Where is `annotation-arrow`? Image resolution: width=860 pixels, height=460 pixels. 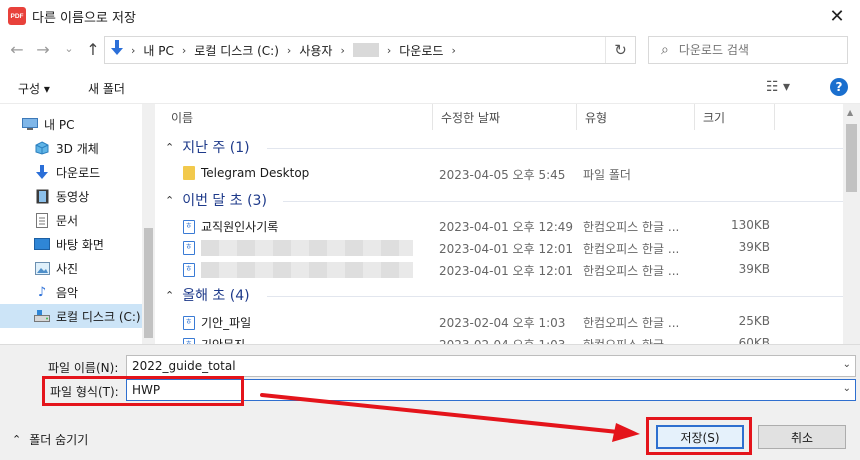 annotation-arrow is located at coordinates (450, 417).